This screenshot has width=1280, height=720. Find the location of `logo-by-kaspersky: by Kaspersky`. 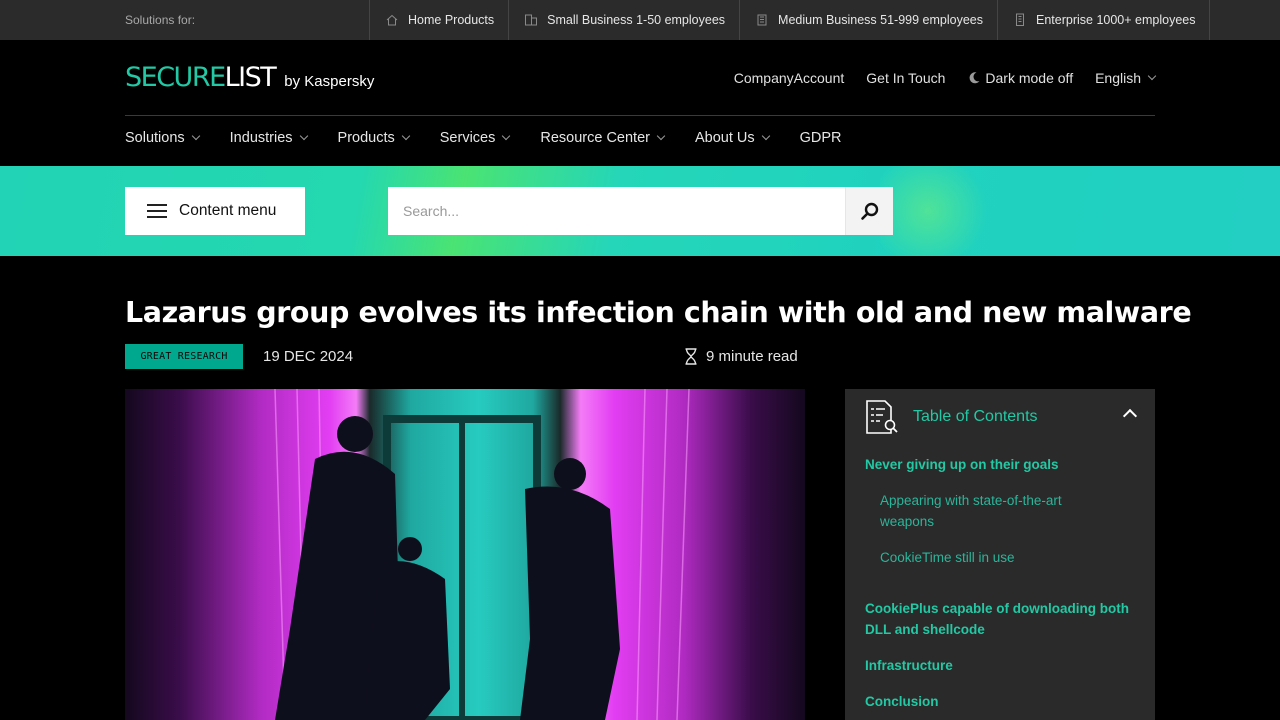

logo-by-kaspersky: by Kaspersky is located at coordinates (329, 81).